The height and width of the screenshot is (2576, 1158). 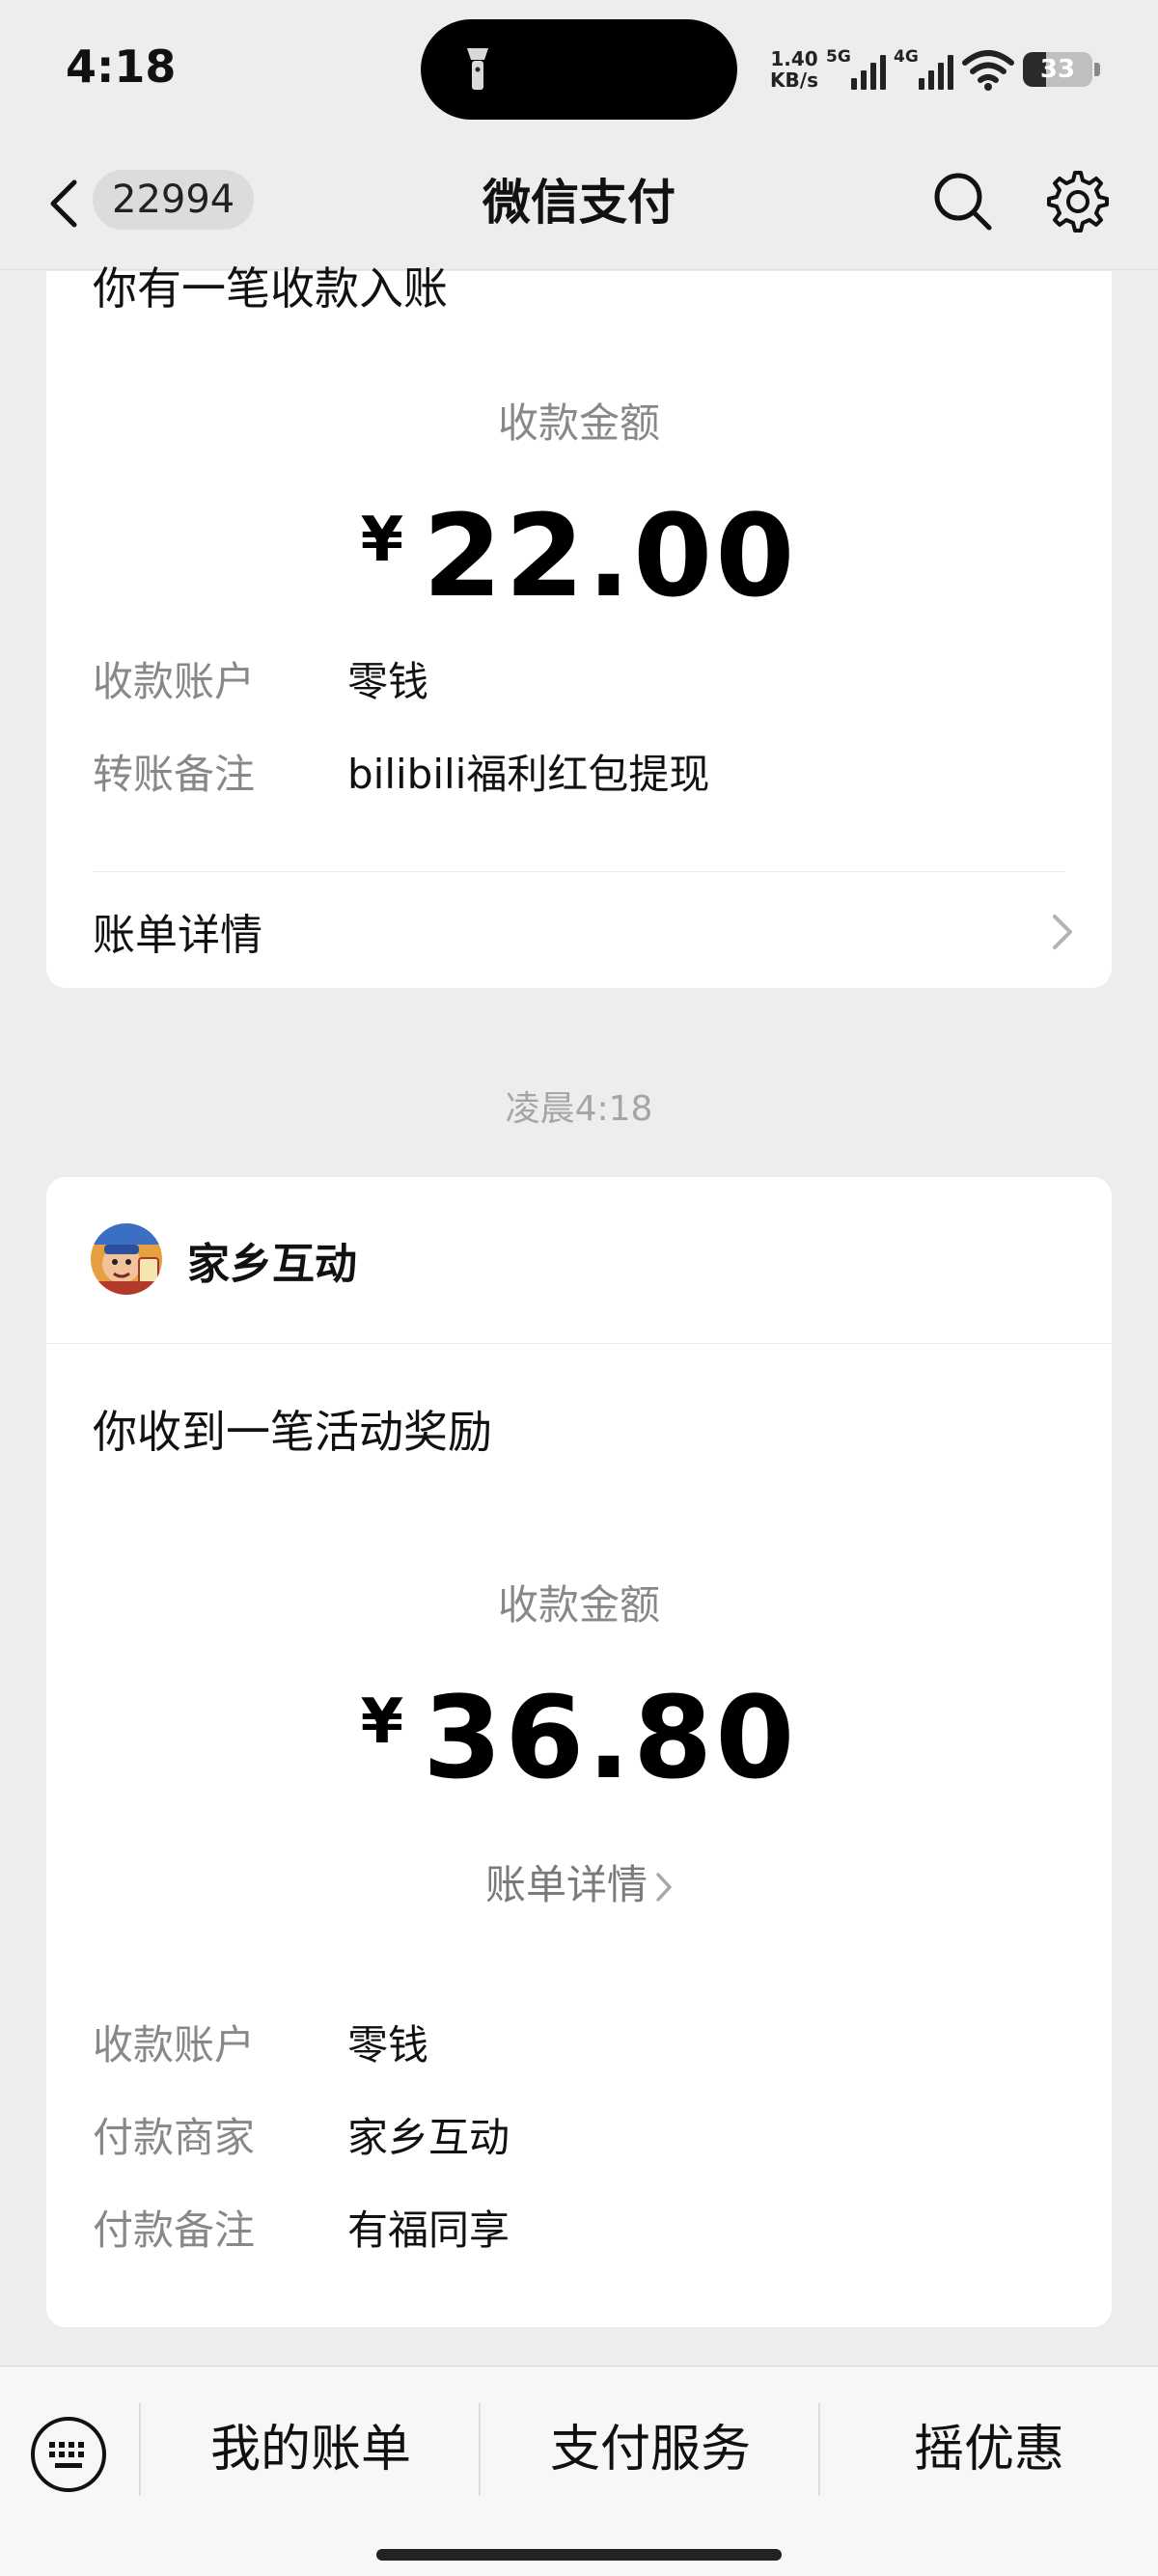 What do you see at coordinates (174, 2137) in the screenshot?
I see `detail-key: 付款商家` at bounding box center [174, 2137].